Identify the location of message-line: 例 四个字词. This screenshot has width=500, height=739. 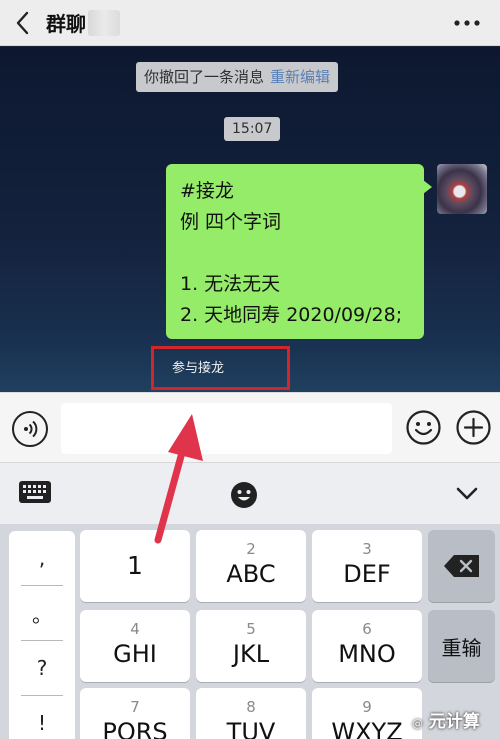
(231, 222).